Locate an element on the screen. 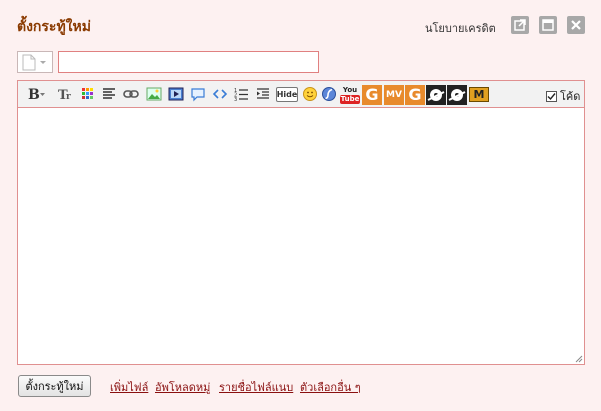 Image resolution: width=601 pixels, height=411 pixels. code-toggle: โค้ด is located at coordinates (563, 96).